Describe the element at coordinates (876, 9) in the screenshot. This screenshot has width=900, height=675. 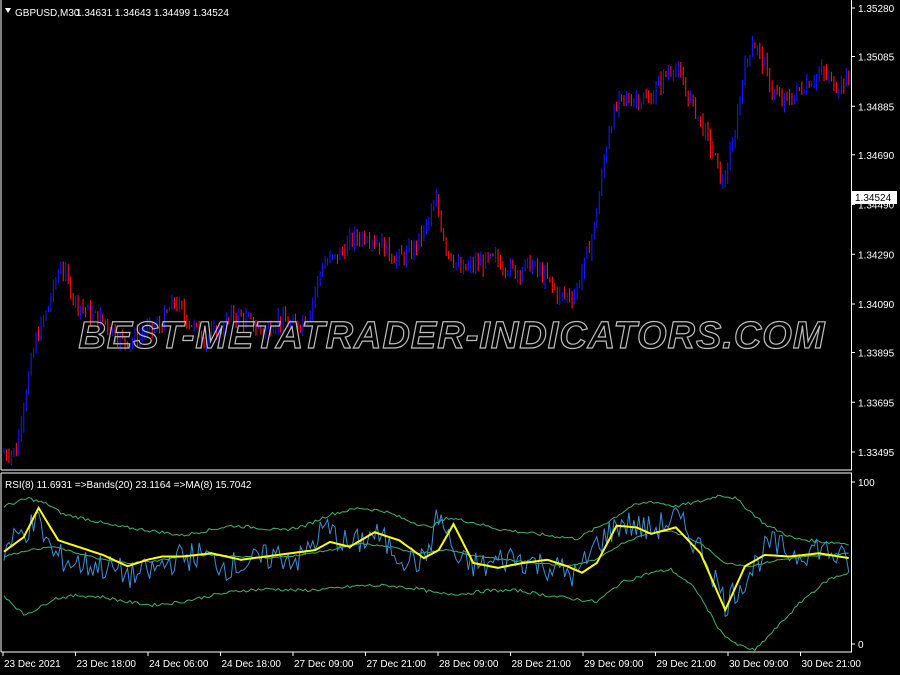
I see `price-axis-label: 1.35280` at that location.